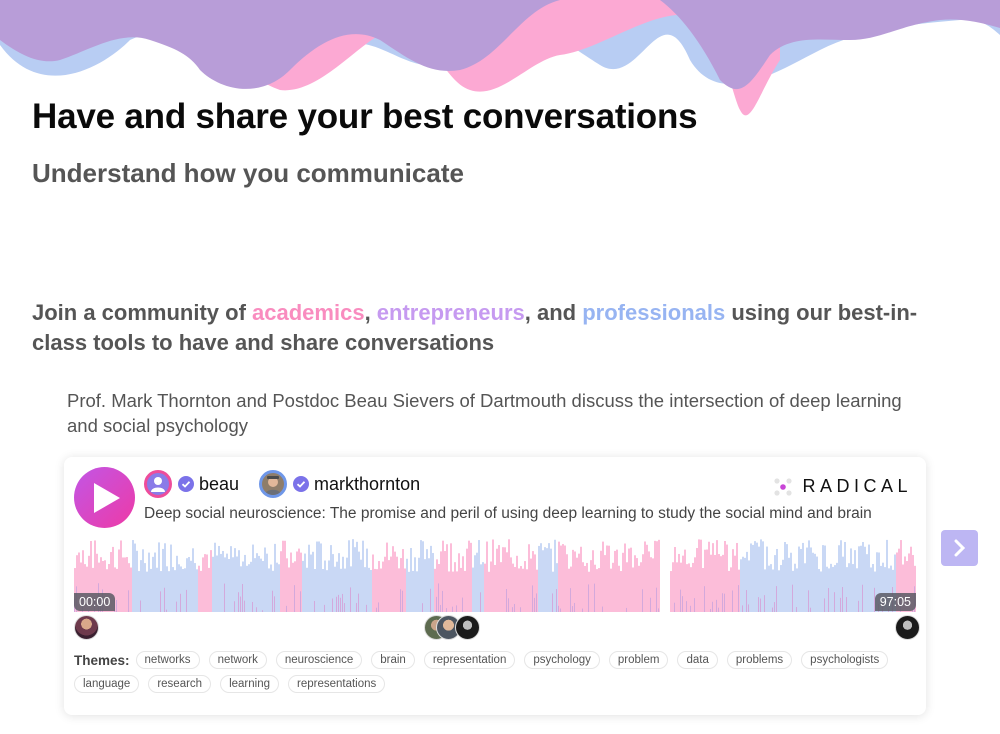 This screenshot has height=734, width=1000. Describe the element at coordinates (697, 660) in the screenshot. I see `theme-tag: data` at that location.